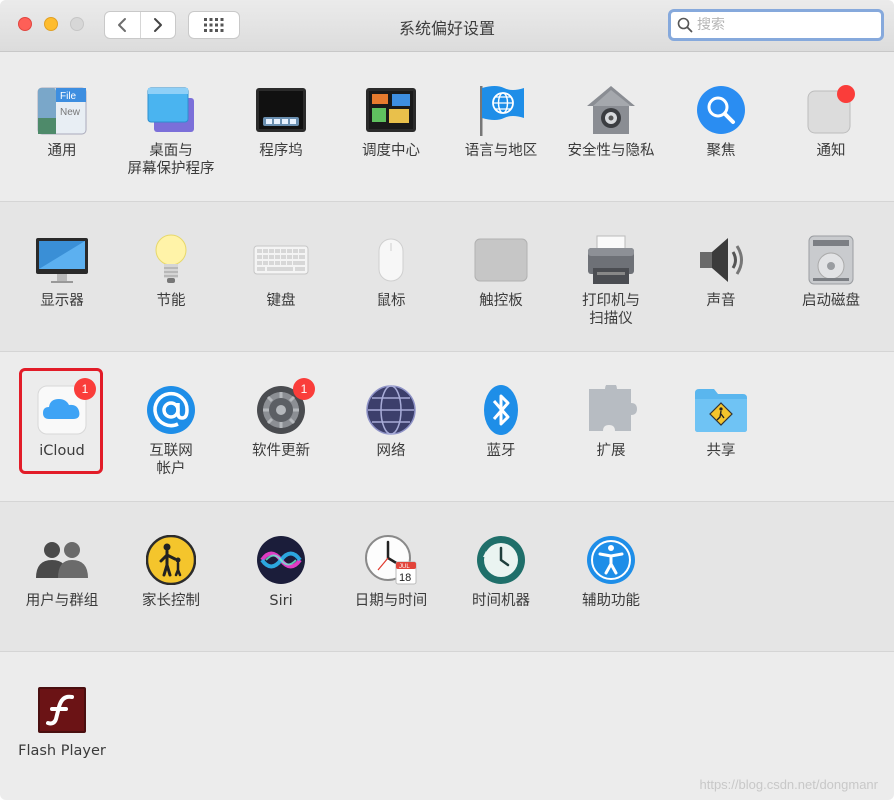 This screenshot has width=894, height=800. I want to click on pref-notifications: 通知, so click(831, 127).